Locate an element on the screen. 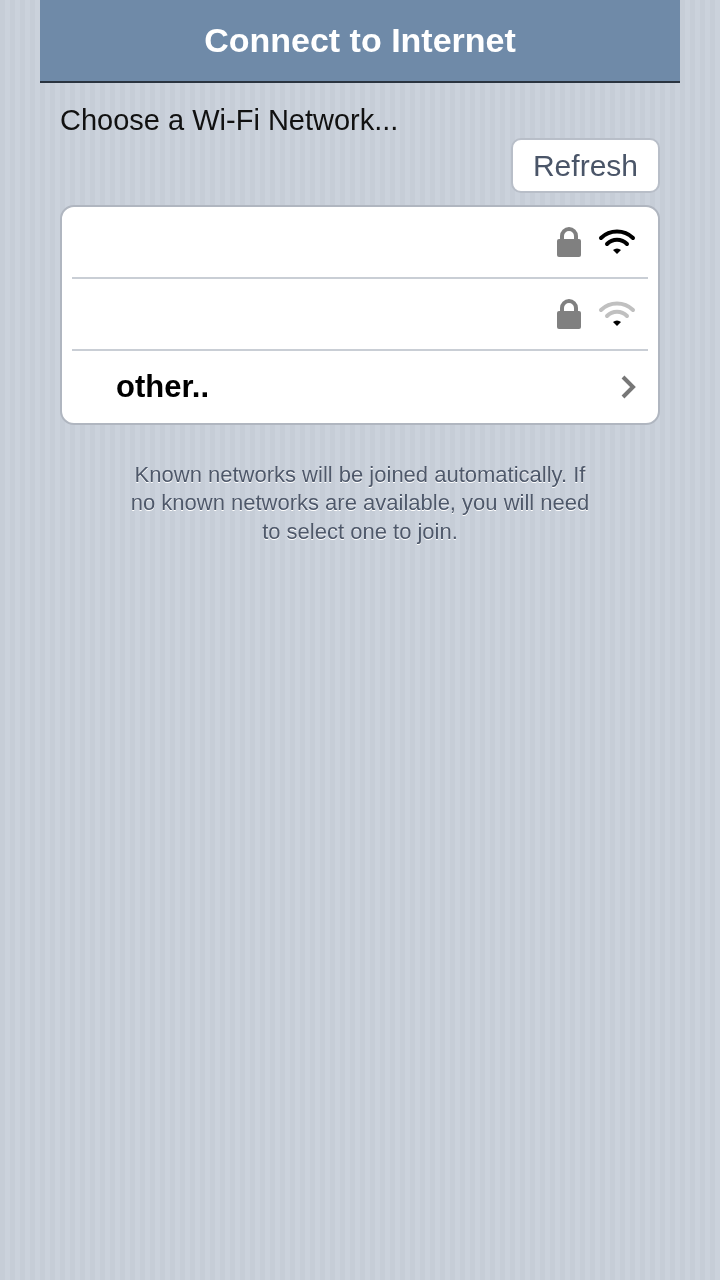  other-network-label: other.. is located at coordinates (162, 386).